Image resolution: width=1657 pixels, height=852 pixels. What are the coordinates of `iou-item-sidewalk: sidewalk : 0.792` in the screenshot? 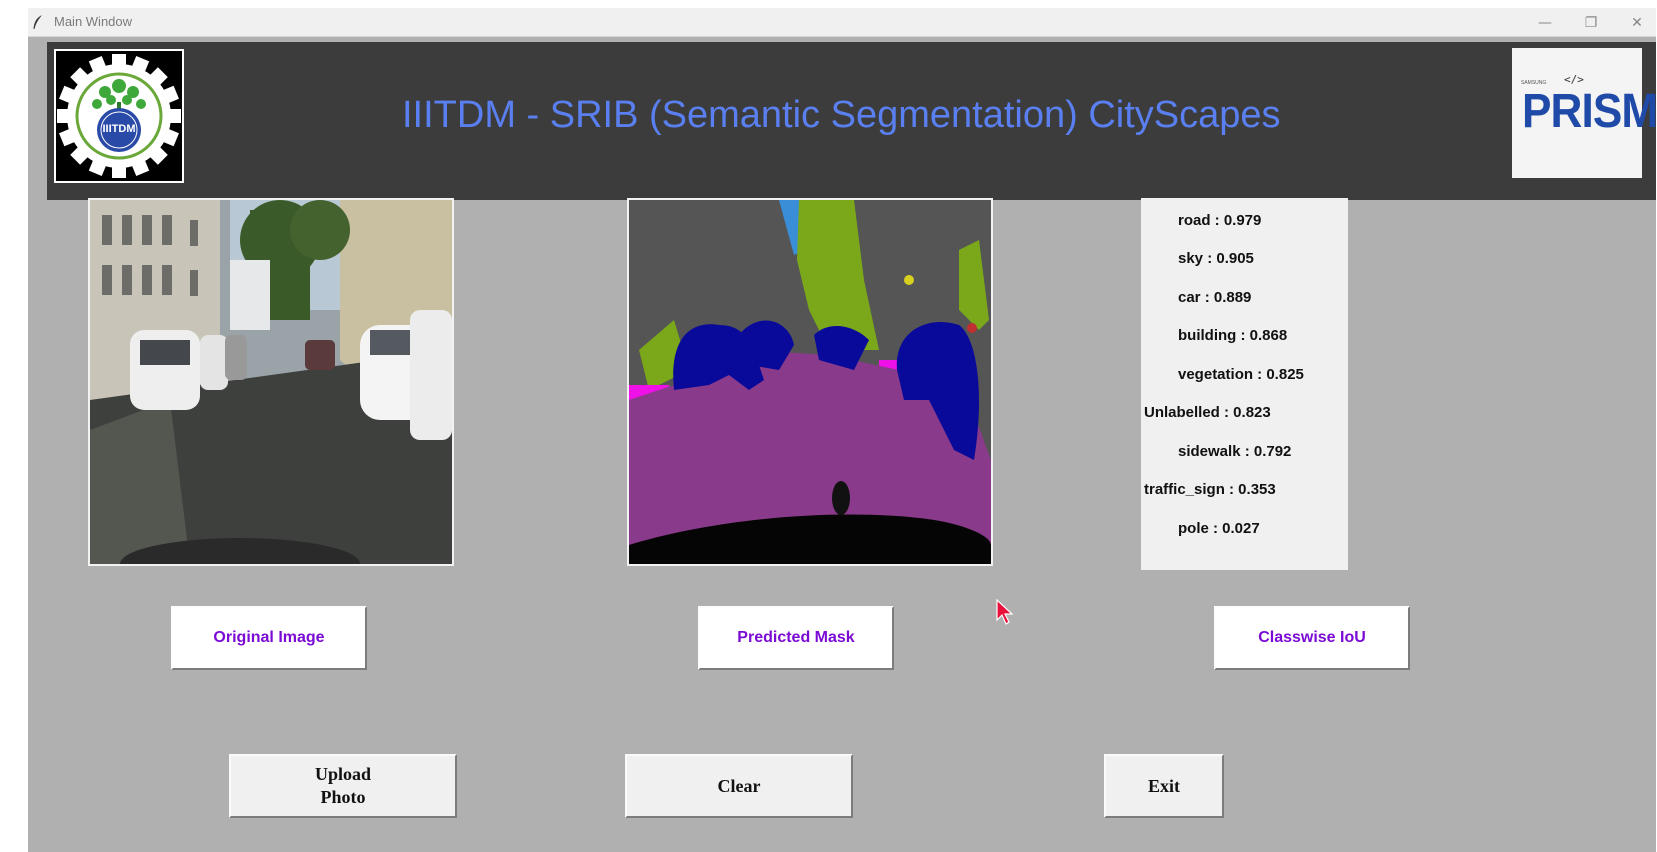 It's located at (1235, 451).